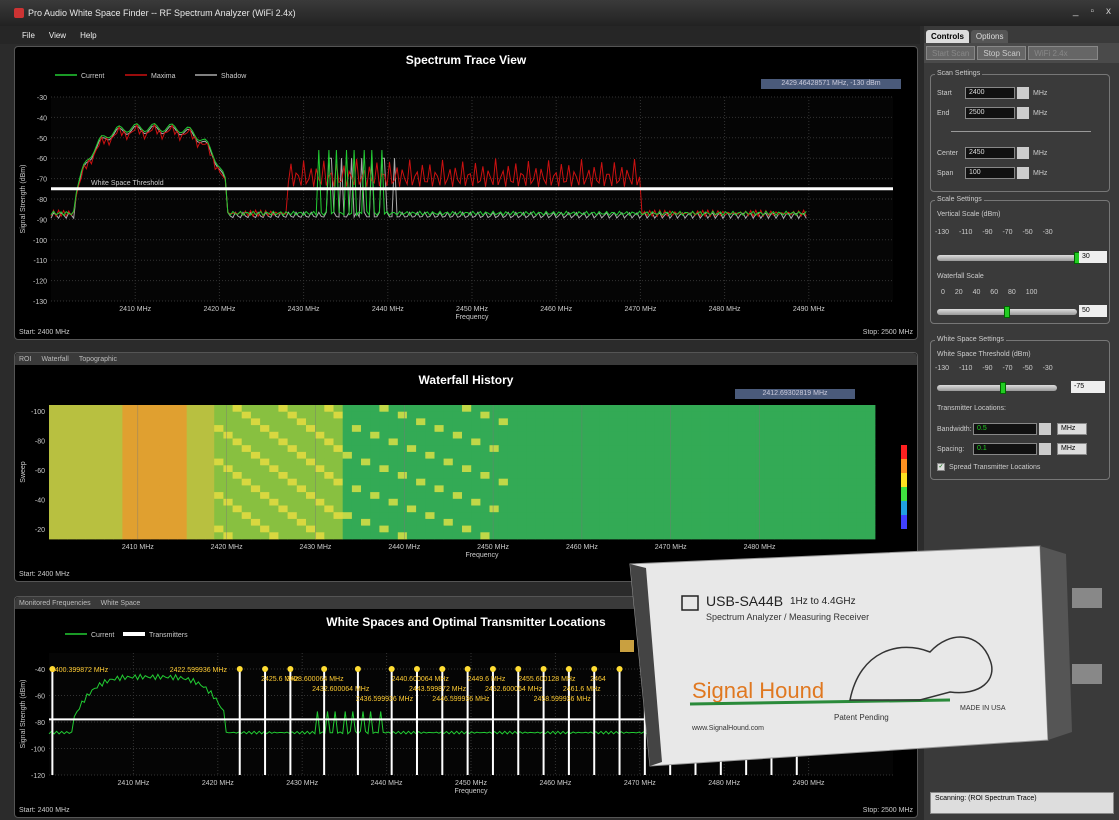 This screenshot has width=1119, height=820. I want to click on bandwidth-dropdown, so click(1045, 429).